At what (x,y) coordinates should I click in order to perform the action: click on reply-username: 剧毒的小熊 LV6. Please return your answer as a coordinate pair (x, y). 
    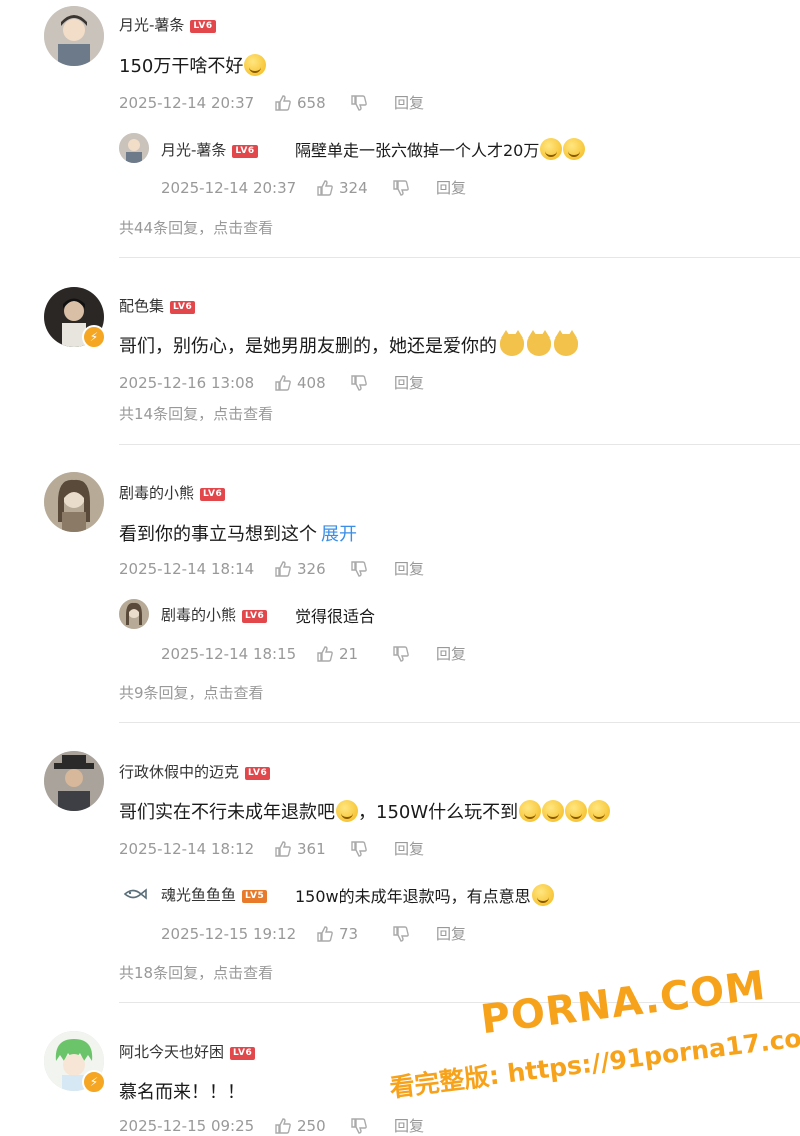
    Looking at the image, I should click on (214, 614).